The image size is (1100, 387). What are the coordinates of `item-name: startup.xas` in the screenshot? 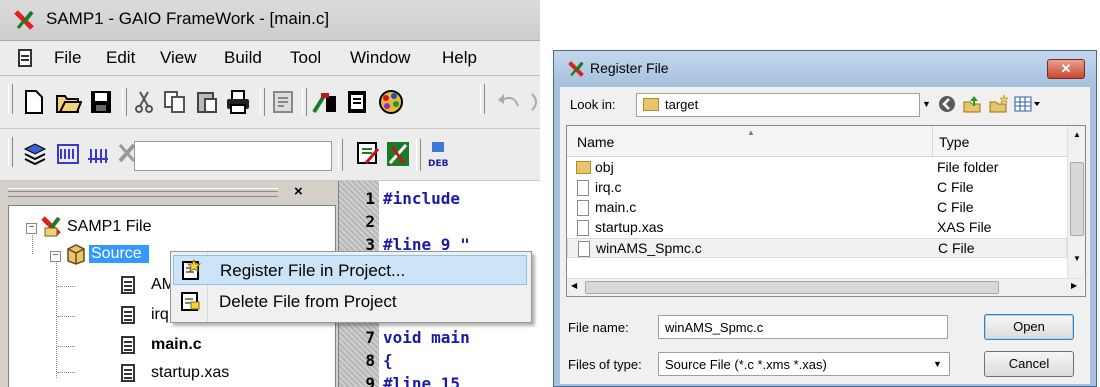 It's located at (629, 227).